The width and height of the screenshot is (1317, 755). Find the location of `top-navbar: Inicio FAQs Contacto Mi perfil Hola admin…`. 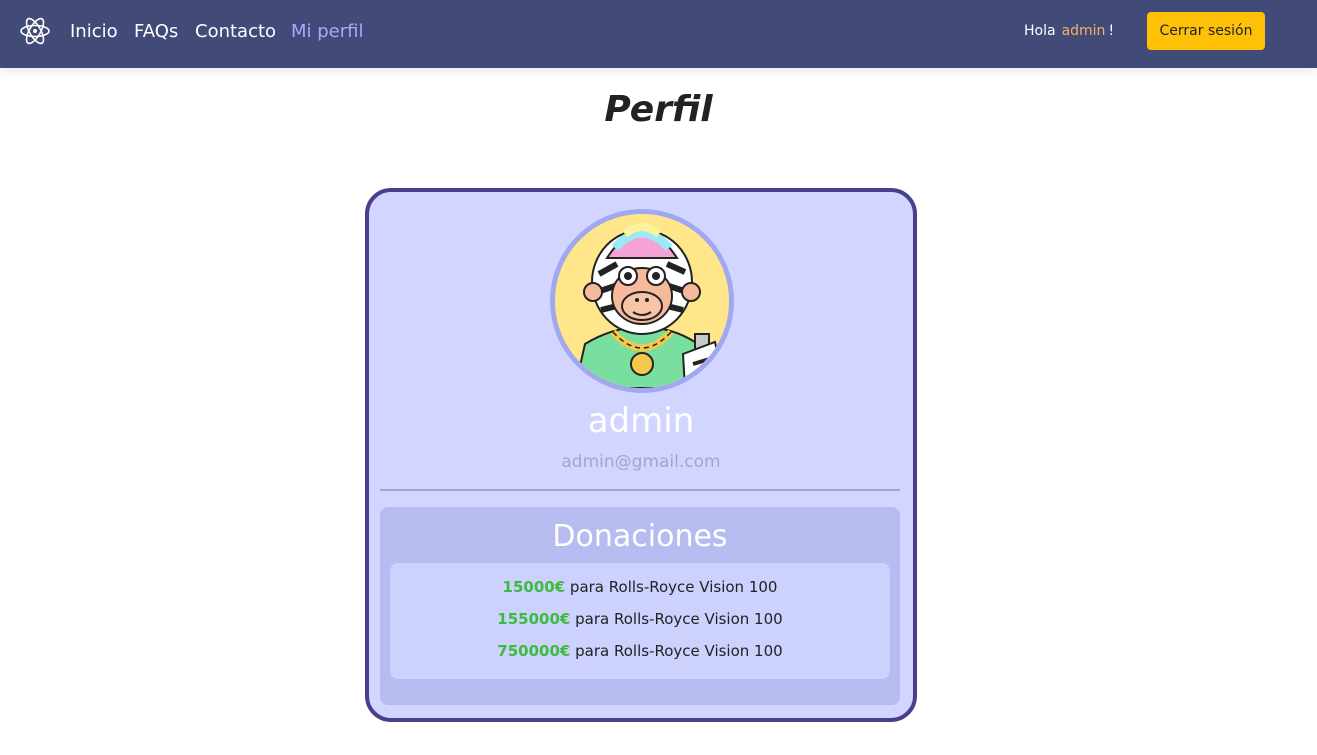

top-navbar: Inicio FAQs Contacto Mi perfil Hola admin… is located at coordinates (658, 34).